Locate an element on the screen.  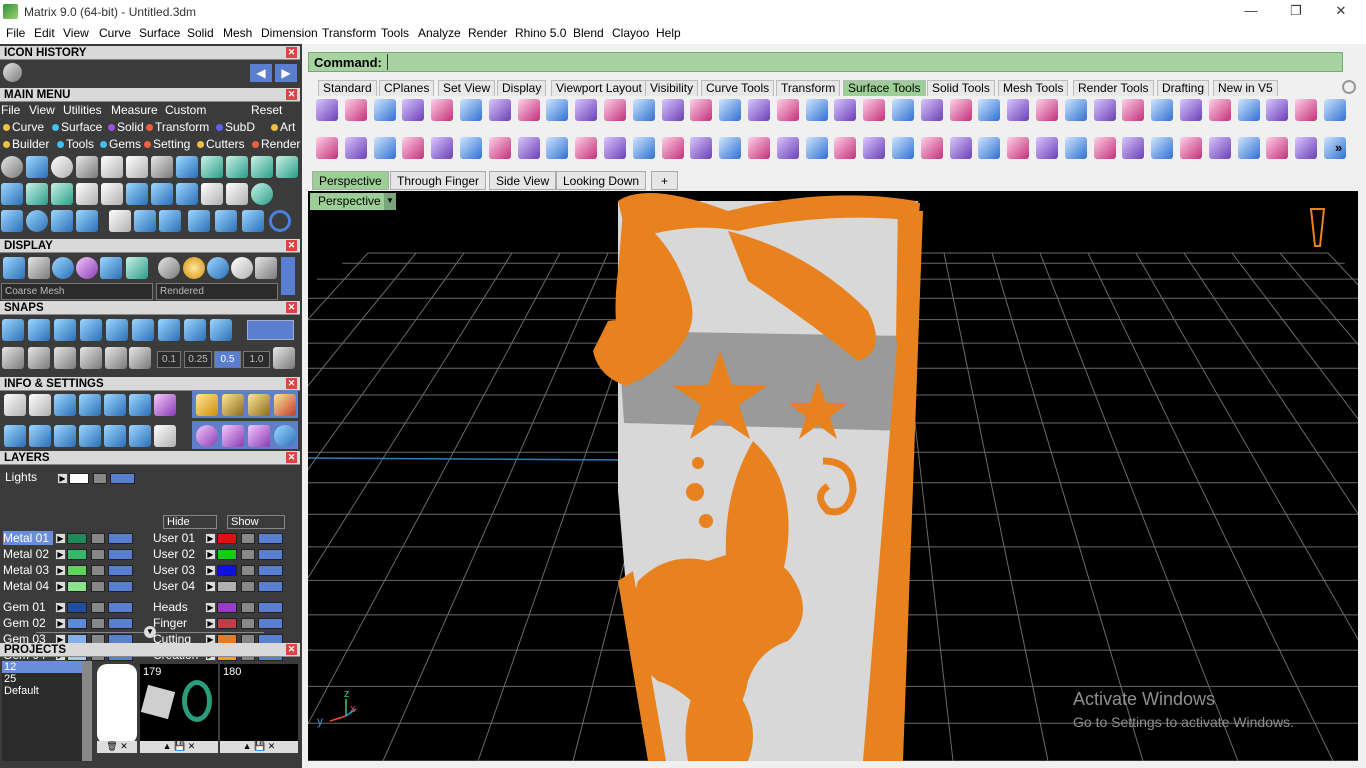
tab-visibility: Visibility is located at coordinates (672, 88).